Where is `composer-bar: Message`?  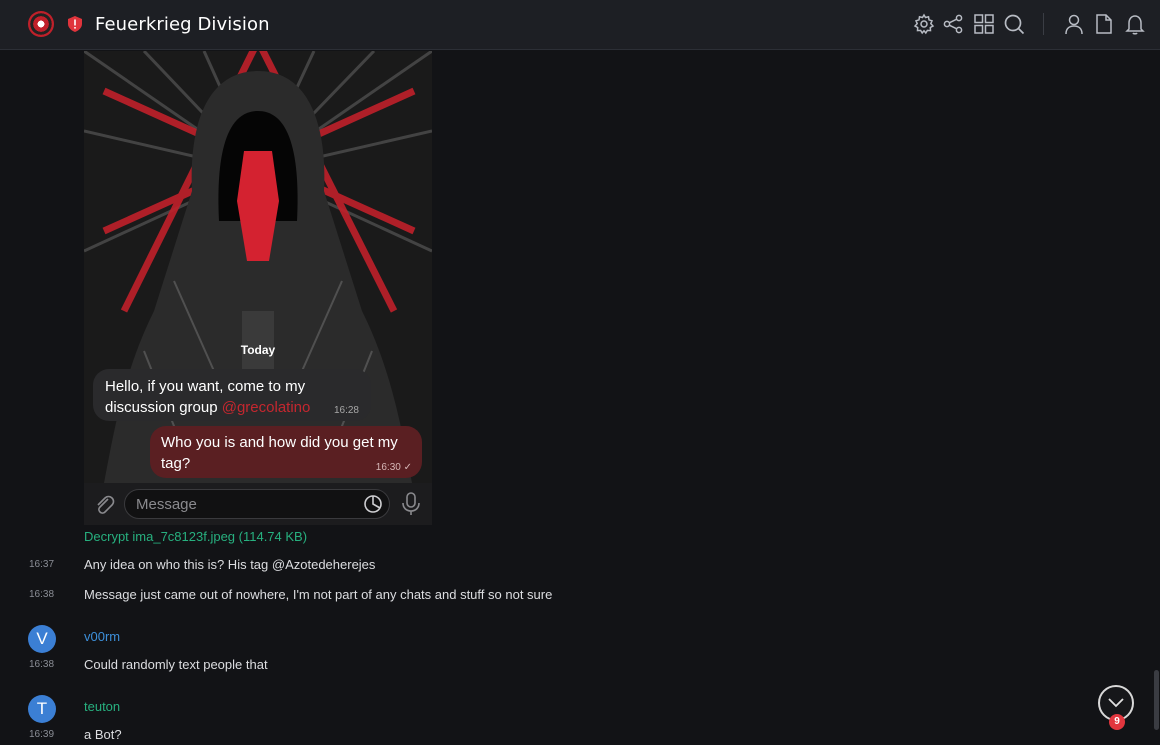
composer-bar: Message is located at coordinates (258, 504).